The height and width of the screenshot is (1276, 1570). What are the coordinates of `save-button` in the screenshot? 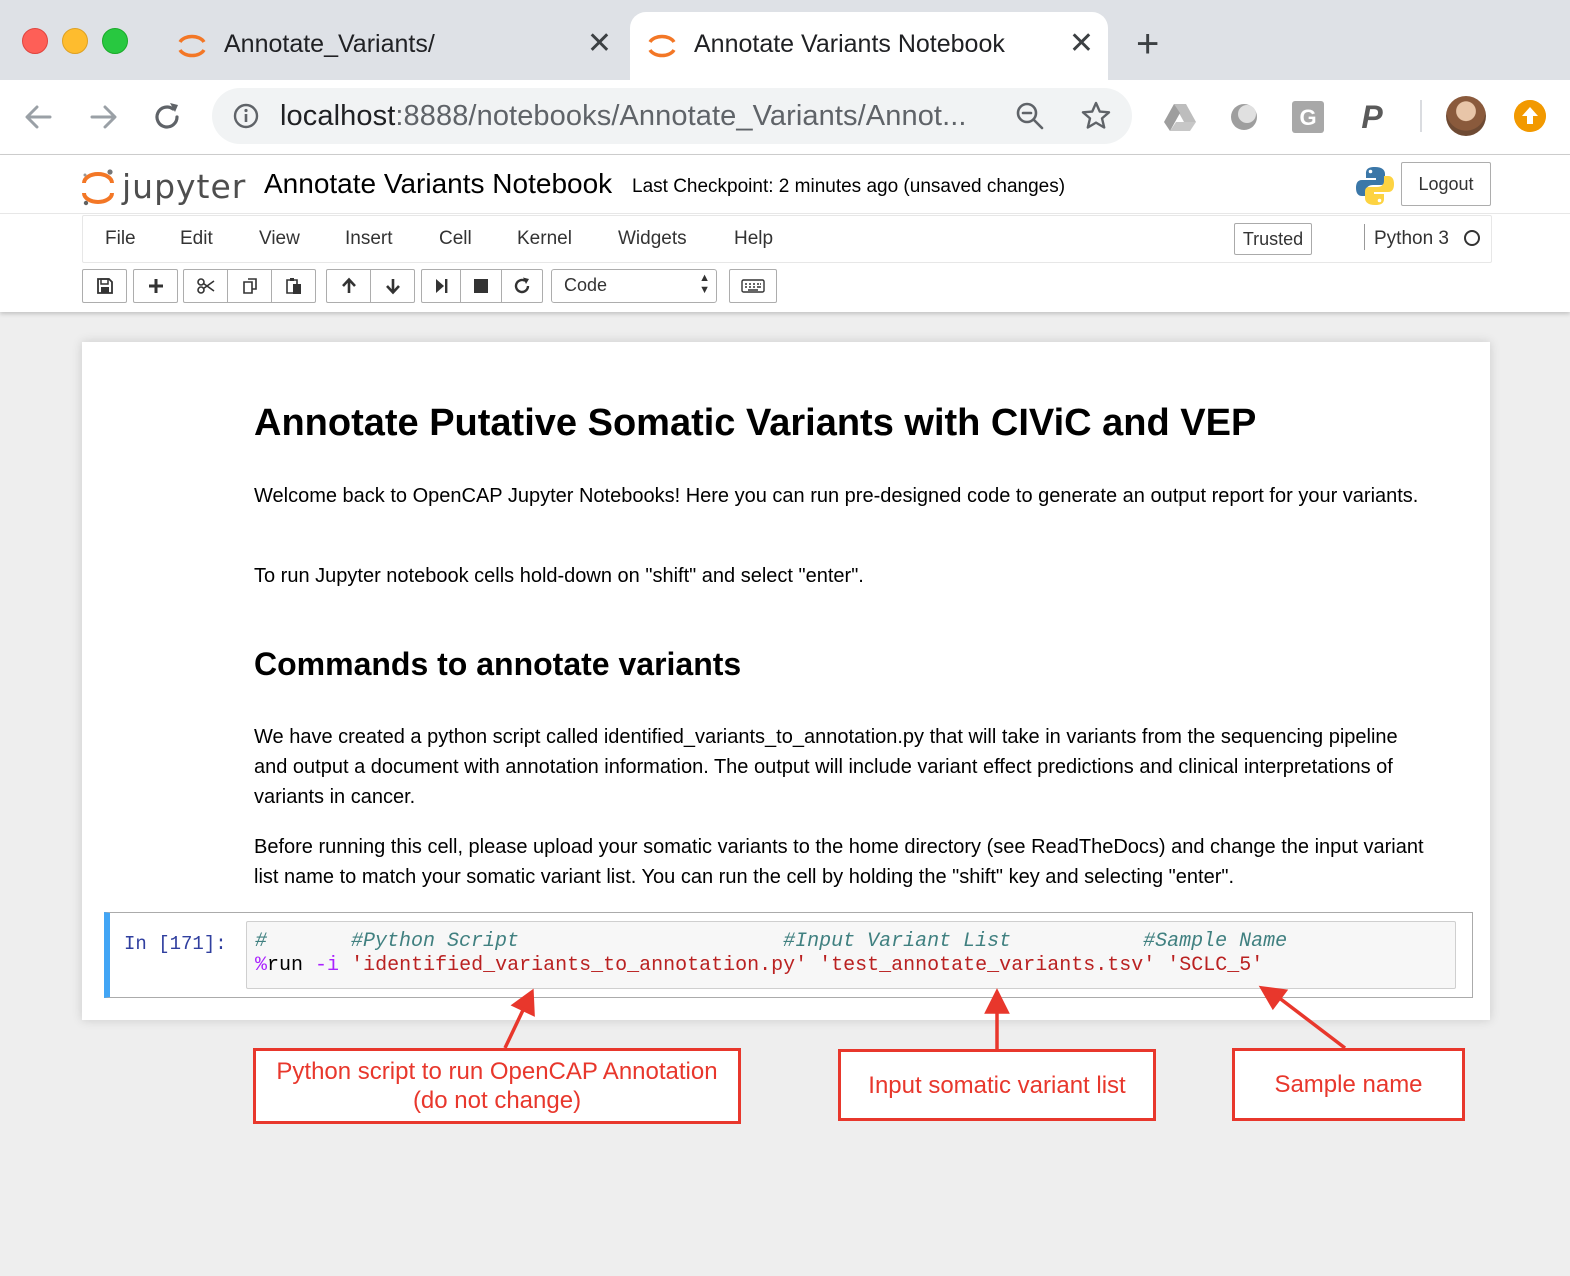 It's located at (104, 286).